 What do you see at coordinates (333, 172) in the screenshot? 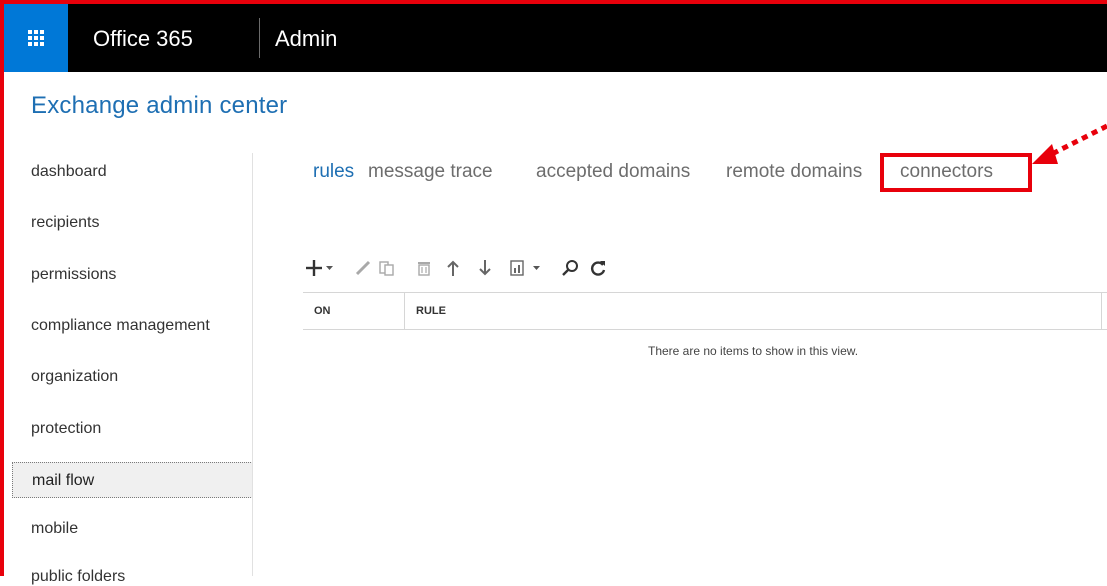
I see `tab-rules: rules` at bounding box center [333, 172].